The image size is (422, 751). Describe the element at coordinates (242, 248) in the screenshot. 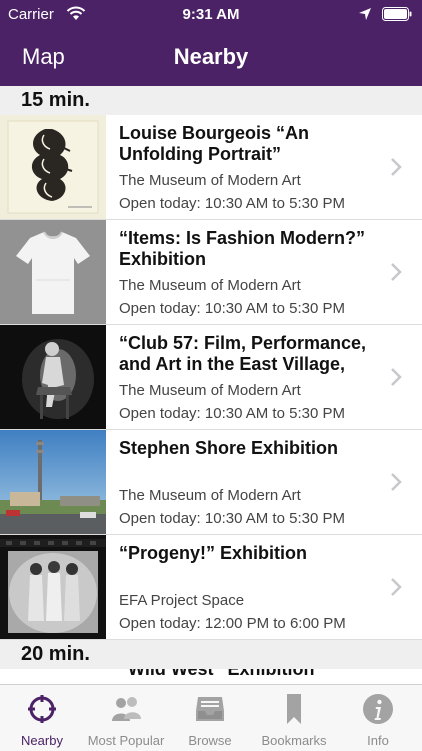

I see `exhibition-title: “Items: Is Fashion Modern?” Exhibition` at that location.